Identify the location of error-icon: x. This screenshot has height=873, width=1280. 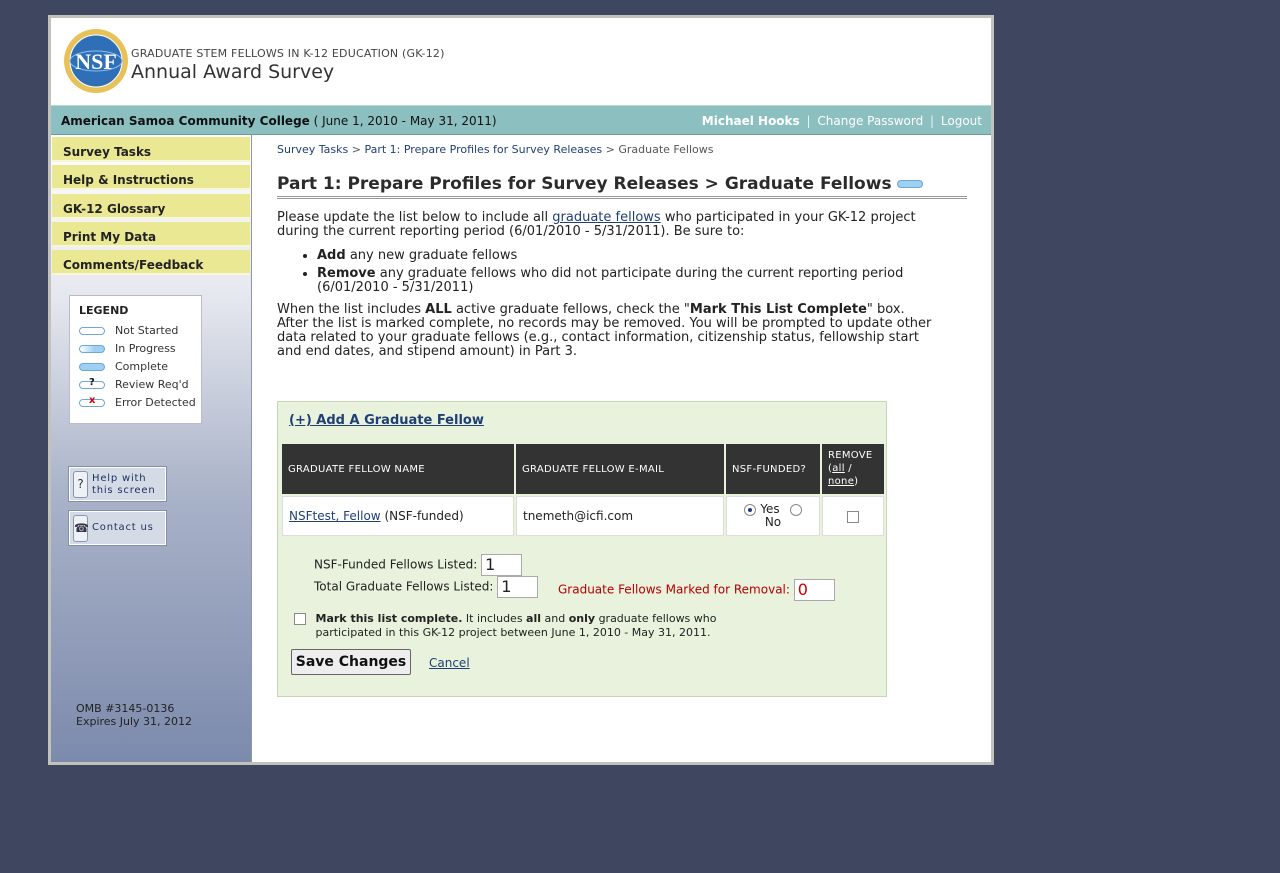
(92, 401).